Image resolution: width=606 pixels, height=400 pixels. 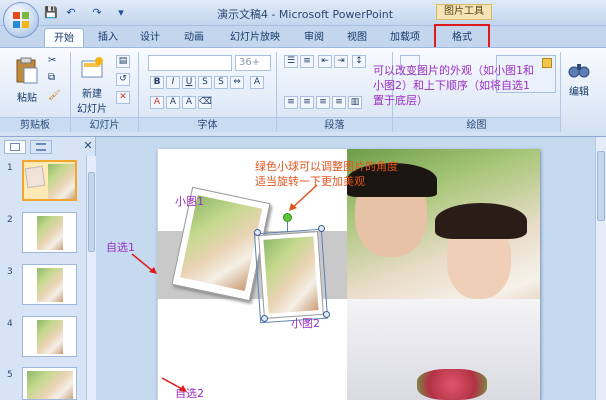 I want to click on tab-addins: 加载项, so click(x=405, y=37).